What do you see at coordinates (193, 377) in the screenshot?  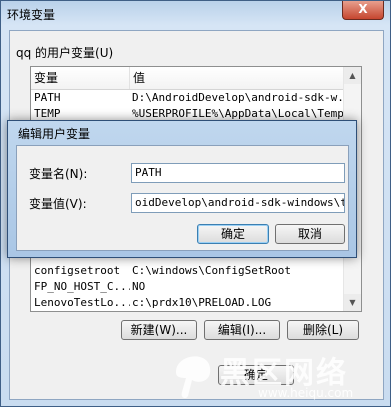 I see `watermark-logo-icon` at bounding box center [193, 377].